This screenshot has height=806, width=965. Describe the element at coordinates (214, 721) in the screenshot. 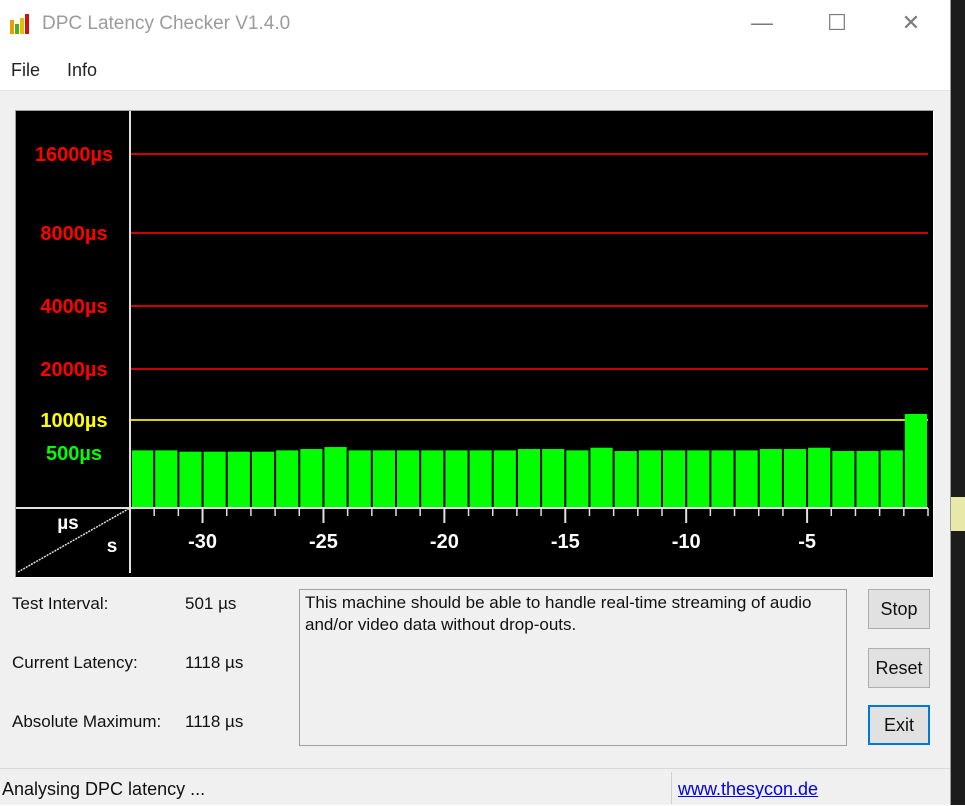

I see `absolute-maximum-value: 1118 µs` at that location.